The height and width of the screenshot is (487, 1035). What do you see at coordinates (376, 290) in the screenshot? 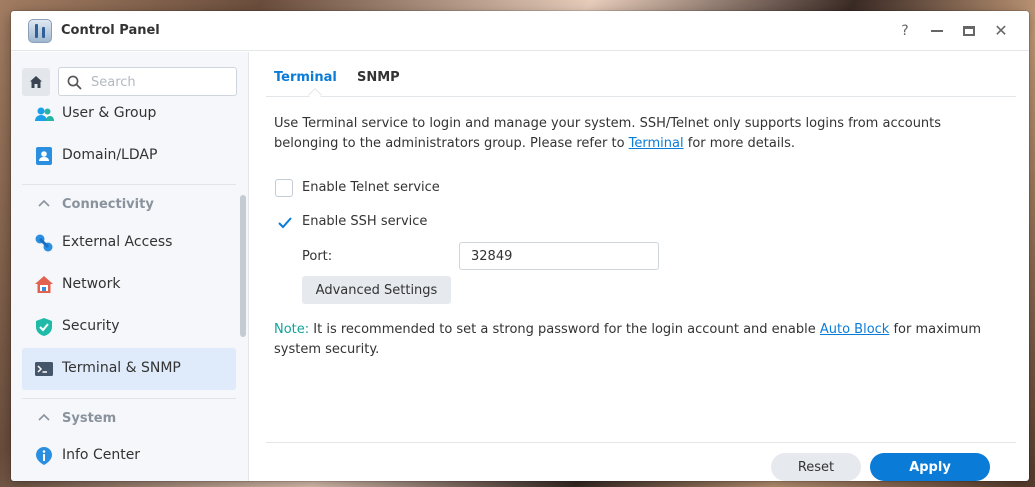
I see `advanced-settings-button: Advanced Settings` at bounding box center [376, 290].